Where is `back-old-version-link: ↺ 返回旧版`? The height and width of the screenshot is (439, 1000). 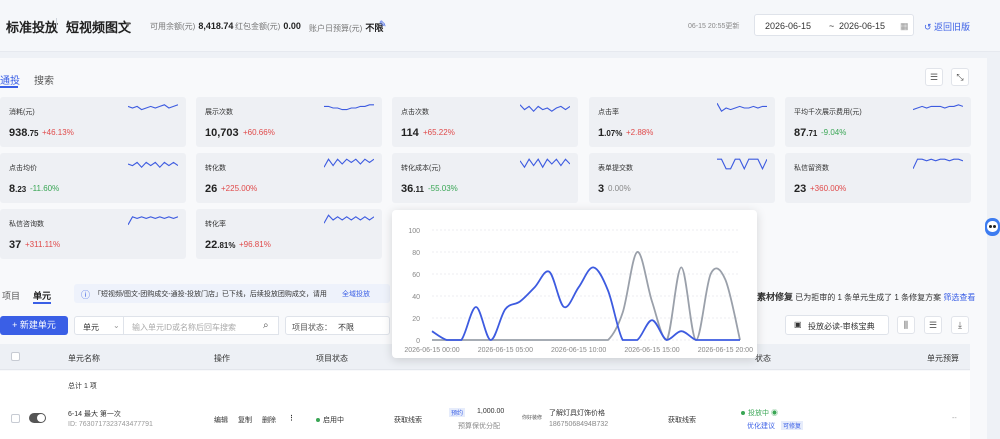
back-old-version-link: ↺ 返回旧版 is located at coordinates (947, 26).